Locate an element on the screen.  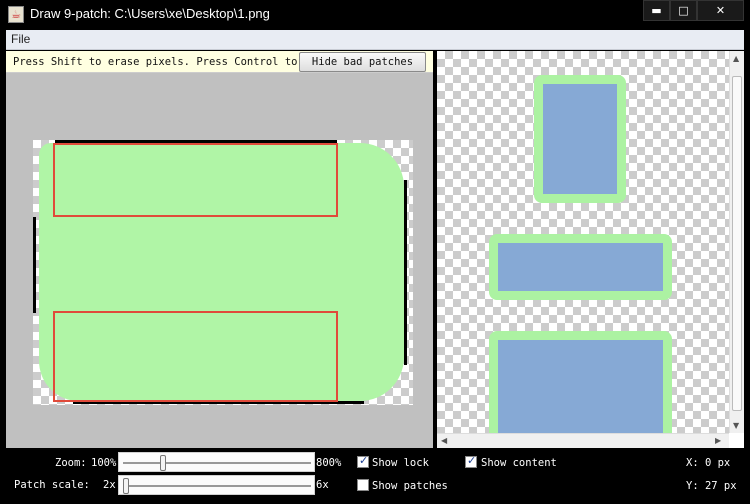
right-content-marker is located at coordinates (405, 272).